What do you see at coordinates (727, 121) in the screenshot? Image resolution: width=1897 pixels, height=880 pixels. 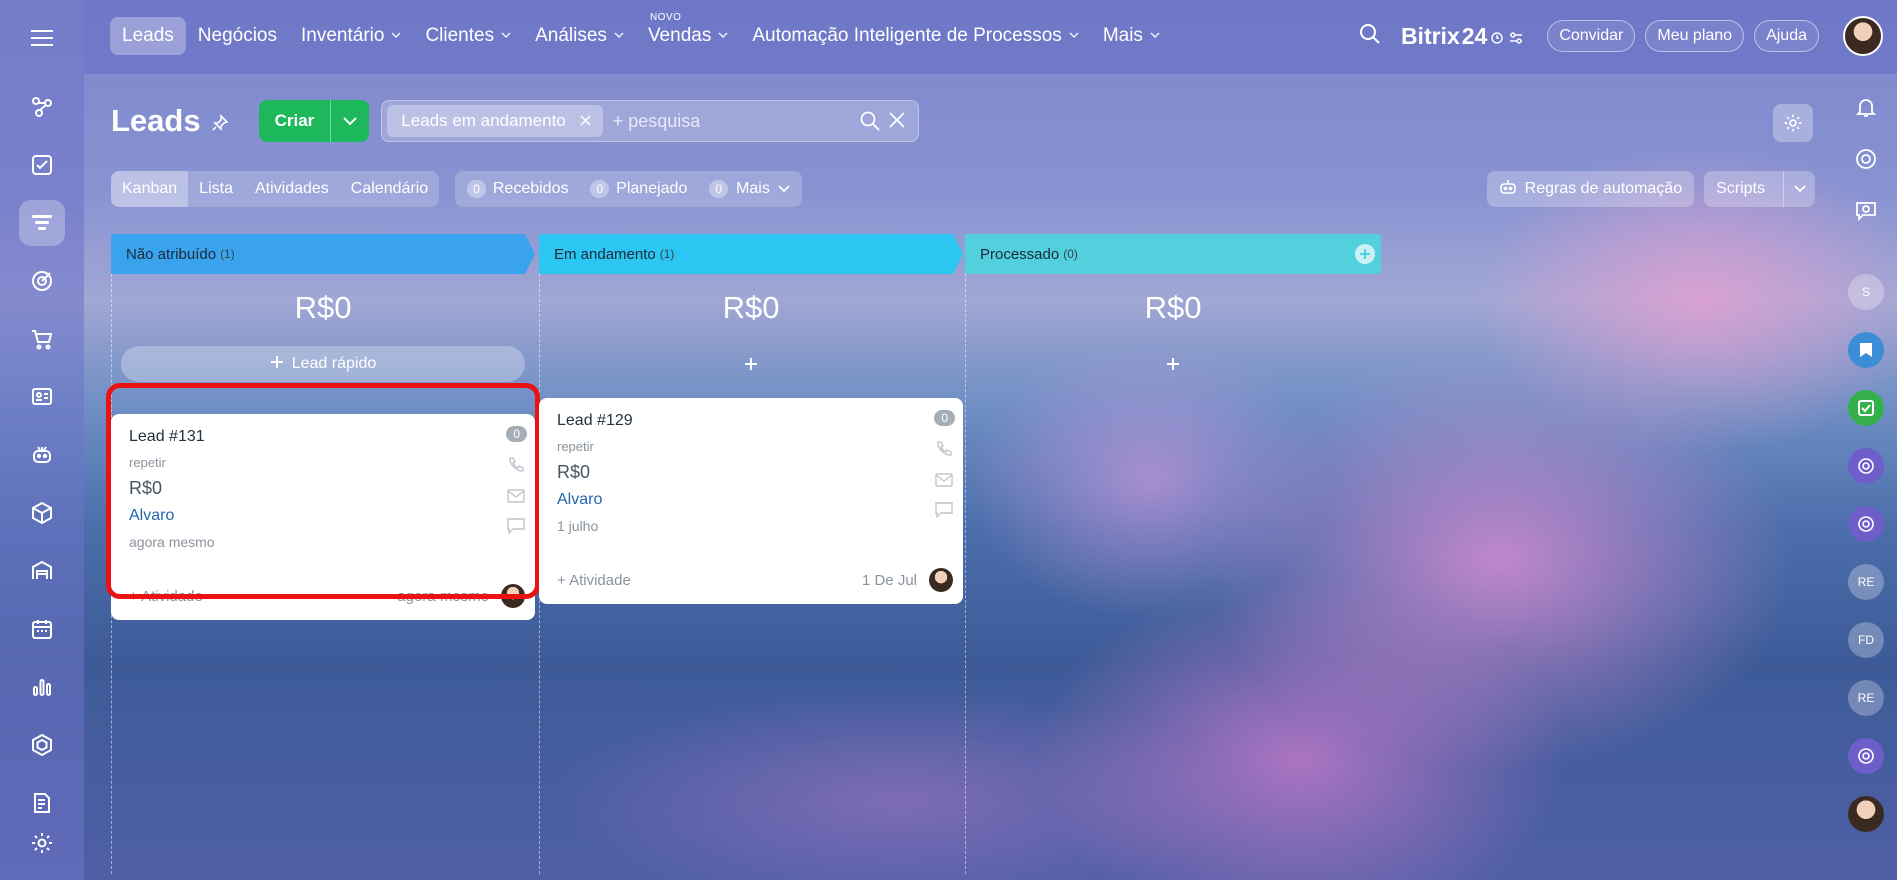 I see `search-input` at bounding box center [727, 121].